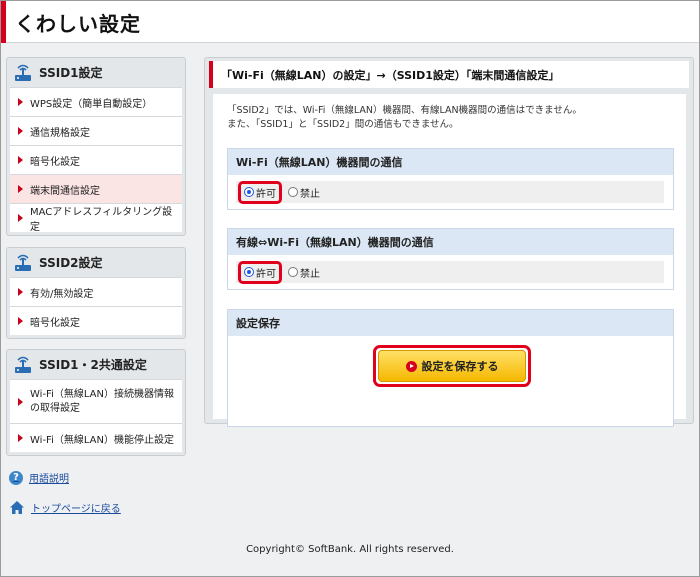 The image size is (700, 577). Describe the element at coordinates (16, 477) in the screenshot. I see `help-icon: ?` at that location.